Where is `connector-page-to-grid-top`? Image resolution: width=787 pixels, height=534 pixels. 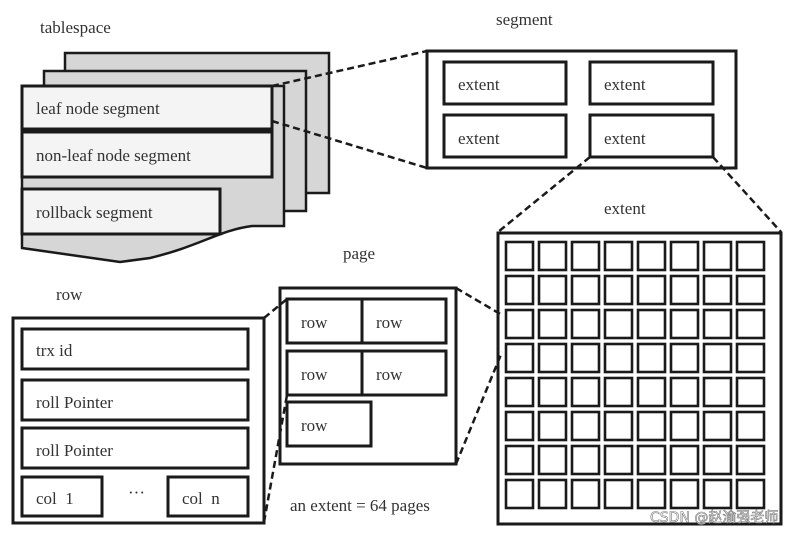 connector-page-to-grid-top is located at coordinates (479, 301).